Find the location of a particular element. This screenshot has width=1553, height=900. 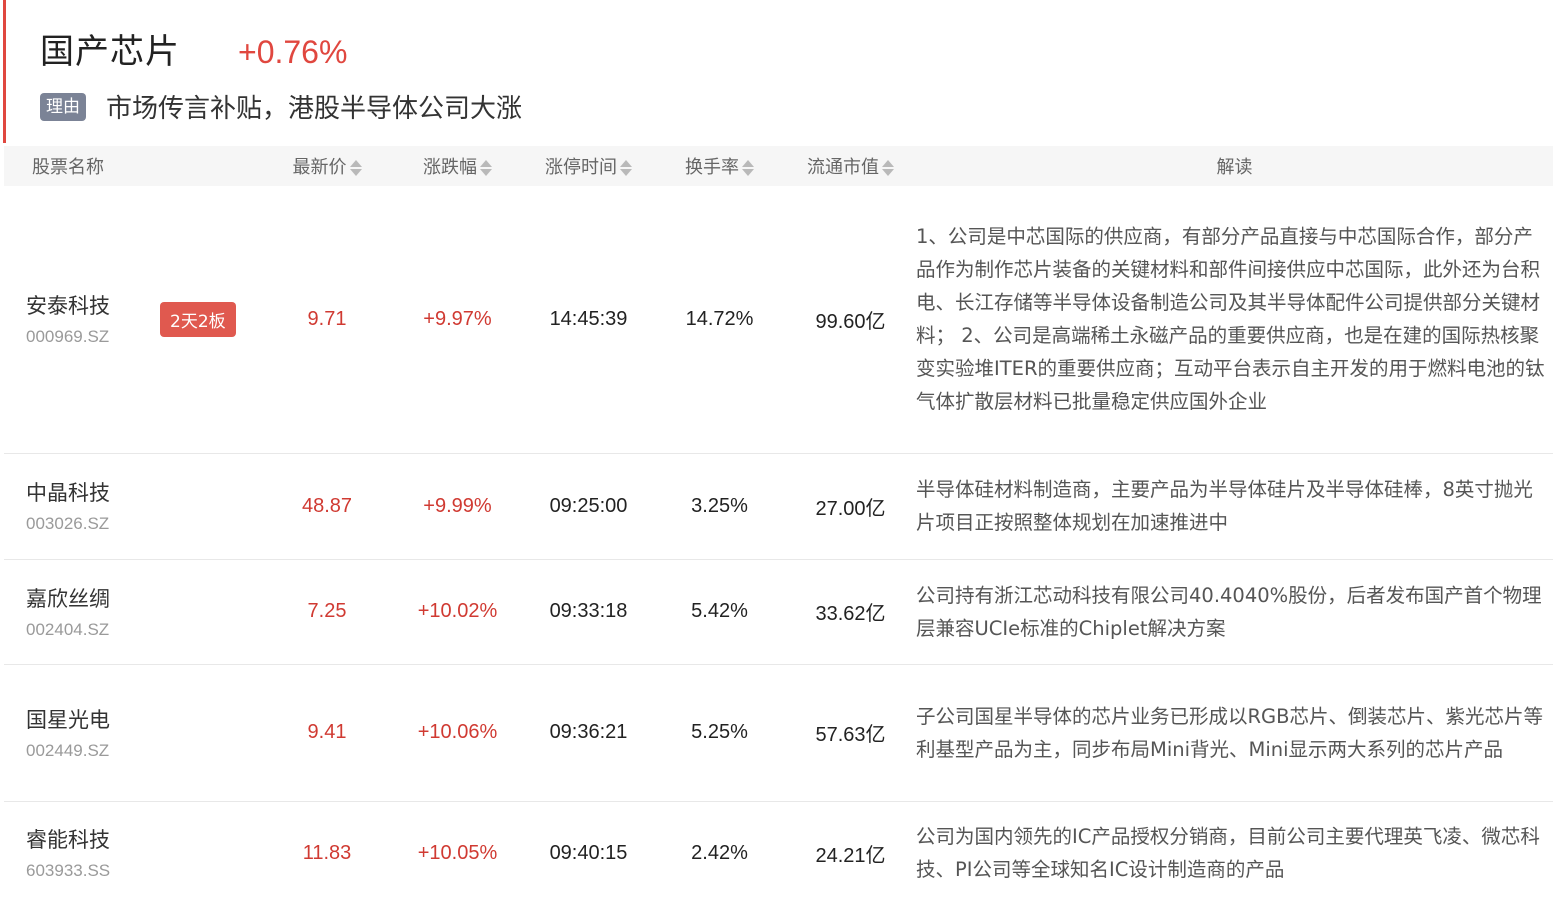

table-header-row: 股票名称 最新价 涨跌幅 涨停时间 换手率 流通市值 解读 is located at coordinates (778, 166).